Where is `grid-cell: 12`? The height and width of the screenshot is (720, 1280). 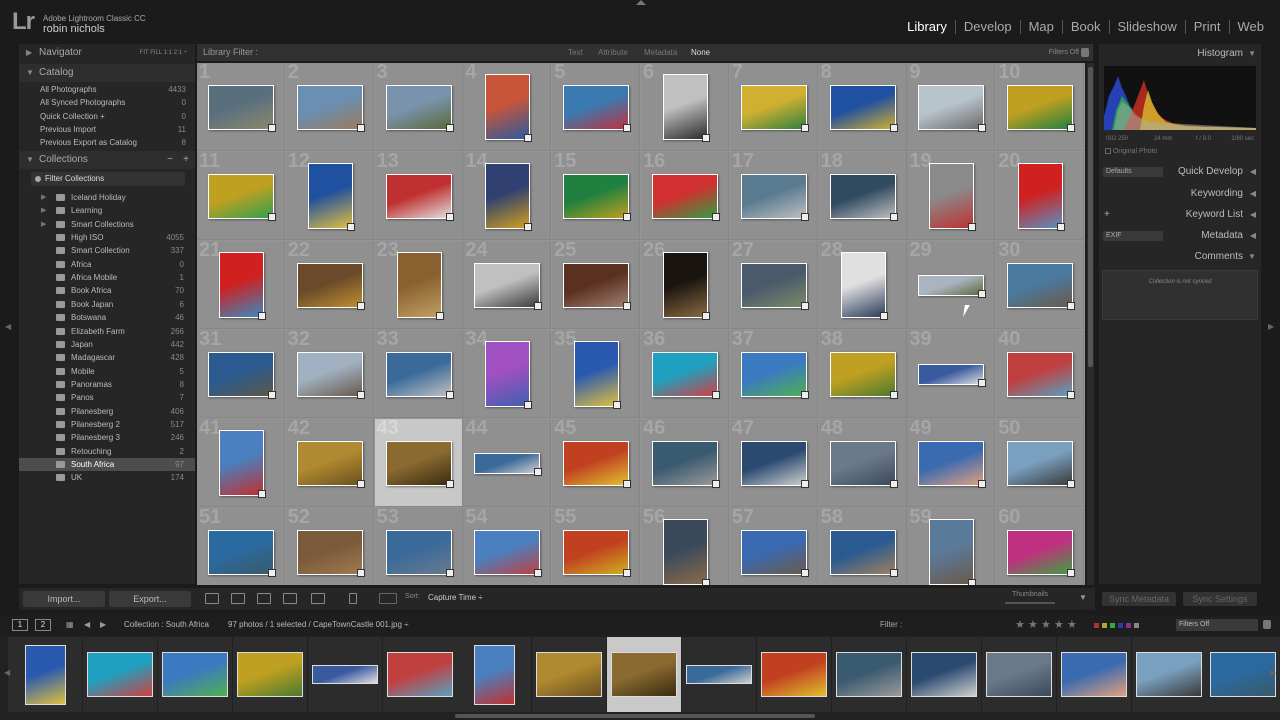 grid-cell: 12 is located at coordinates (329, 195).